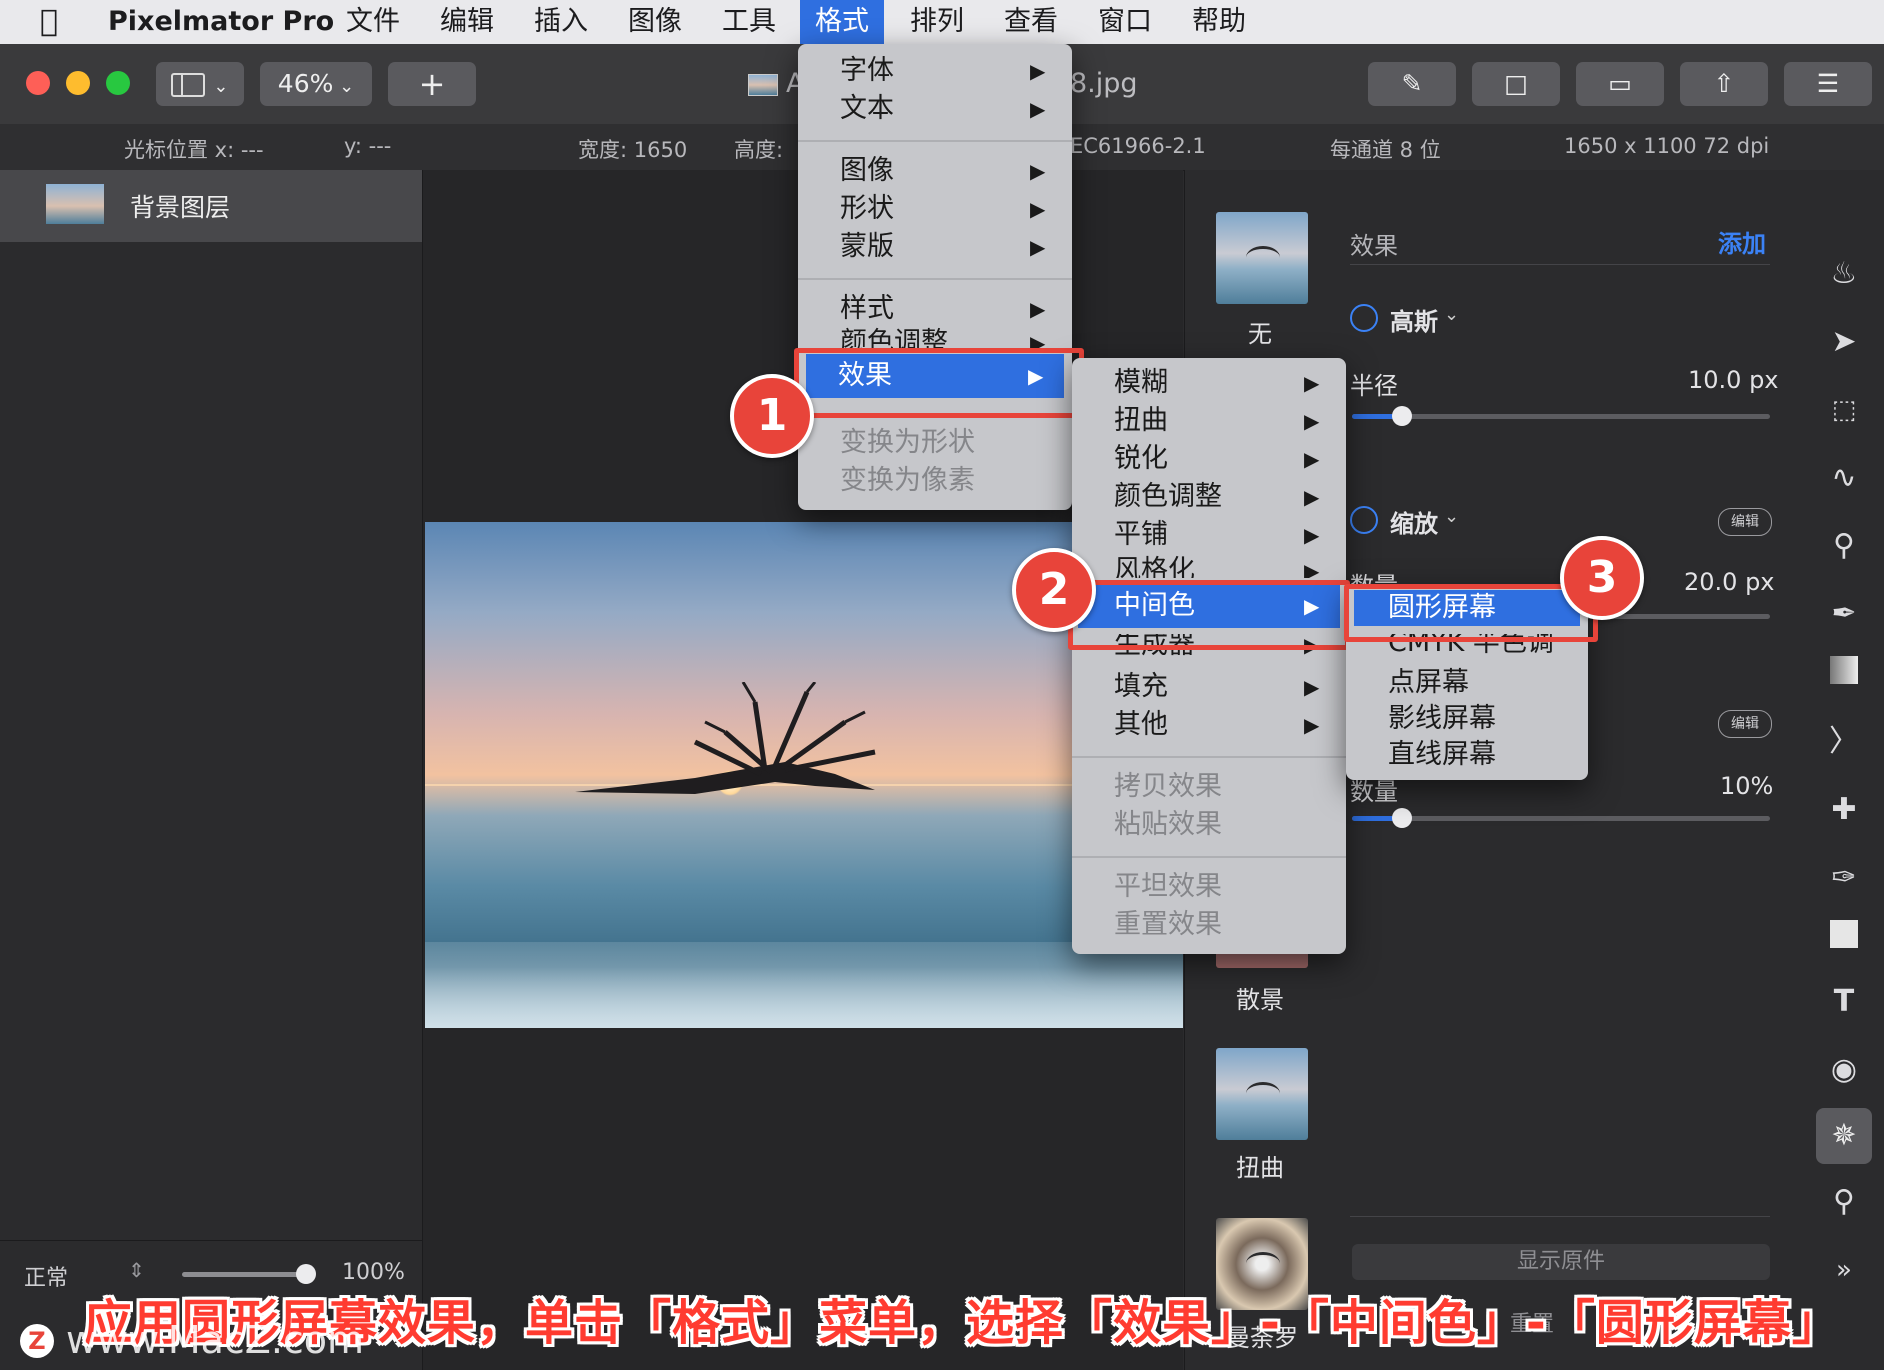  What do you see at coordinates (867, 246) in the screenshot?
I see `menu-item-label: 蒙版` at bounding box center [867, 246].